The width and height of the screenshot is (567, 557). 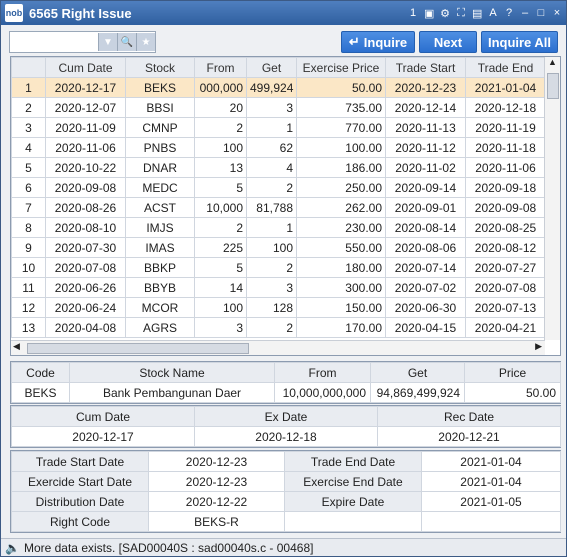 I want to click on cell-from: 2, so click(x=220, y=227).